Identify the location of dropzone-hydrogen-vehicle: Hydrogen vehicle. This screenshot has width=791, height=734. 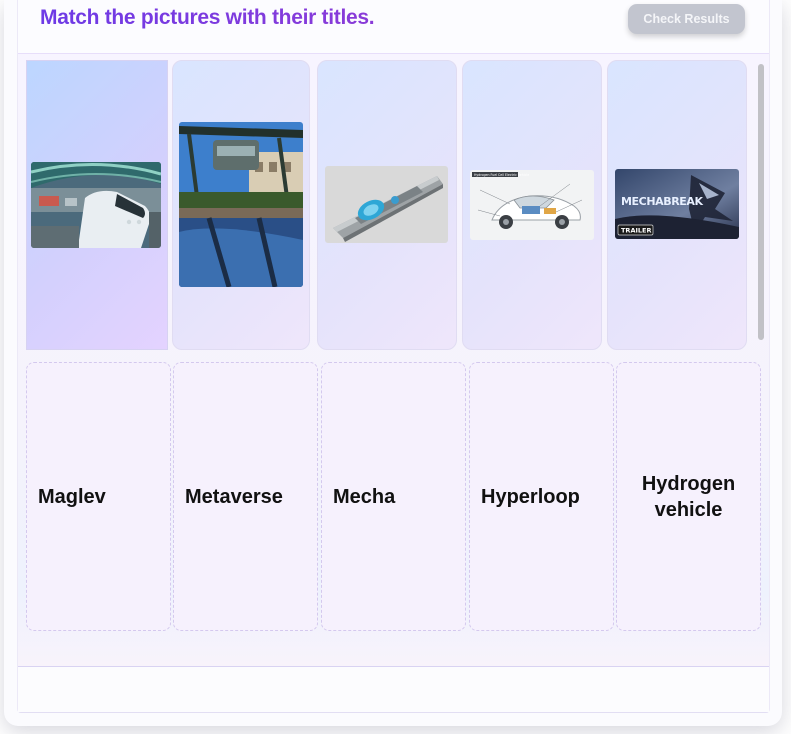
(688, 496).